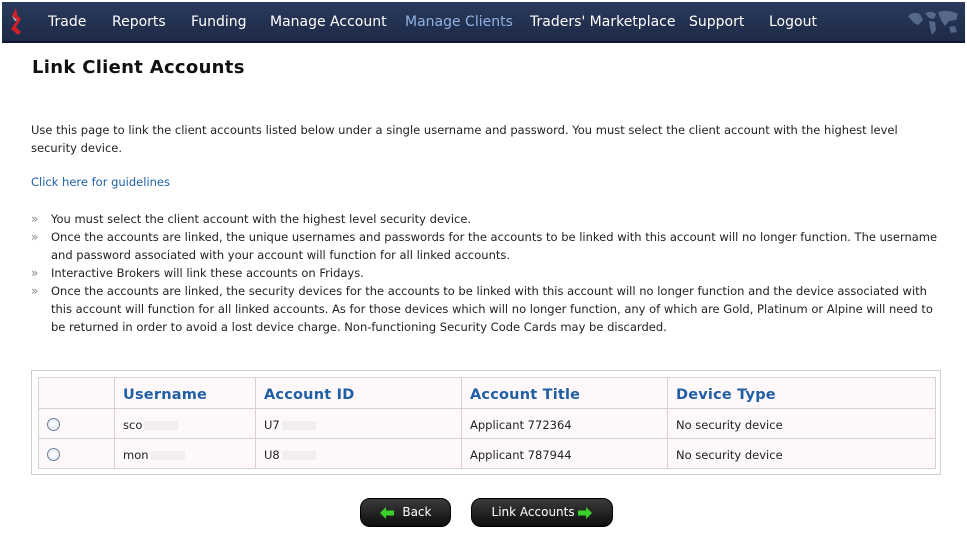 This screenshot has height=543, width=967. Describe the element at coordinates (602, 22) in the screenshot. I see `nav-item-traders-marketplace: Traders' Marketplace` at that location.